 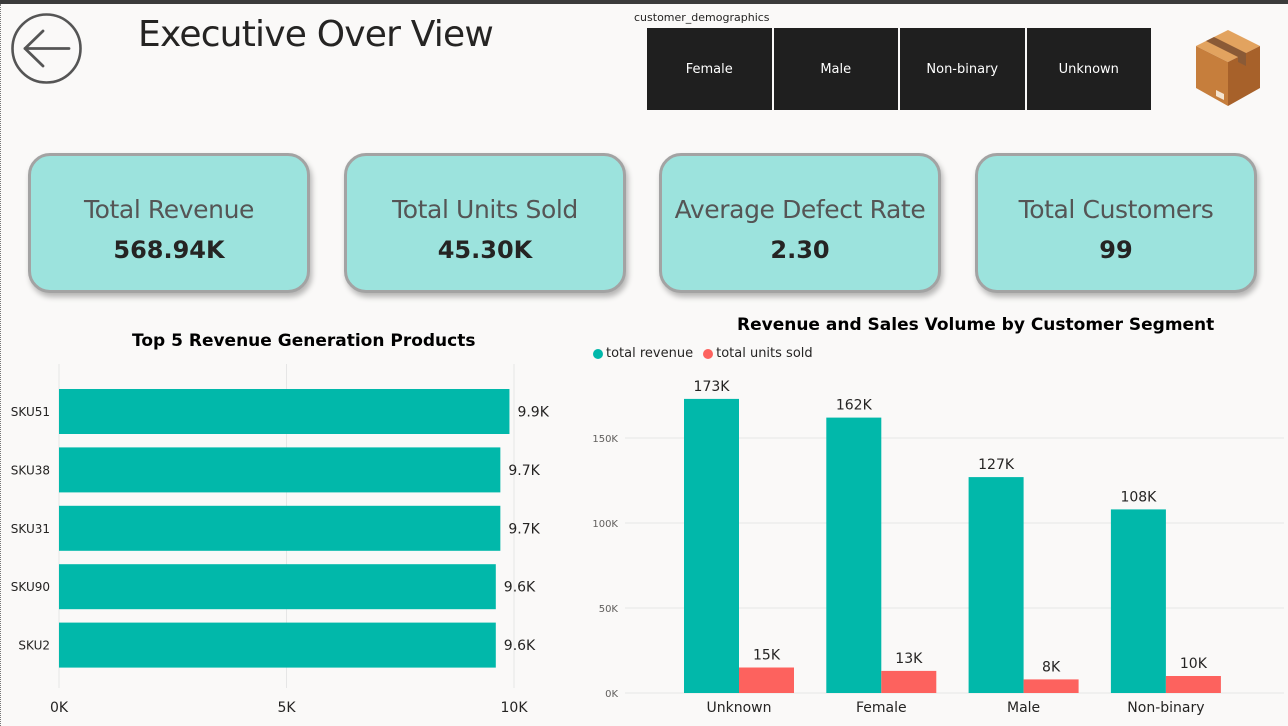 I want to click on y-category-label: SKU38, so click(x=30, y=470).